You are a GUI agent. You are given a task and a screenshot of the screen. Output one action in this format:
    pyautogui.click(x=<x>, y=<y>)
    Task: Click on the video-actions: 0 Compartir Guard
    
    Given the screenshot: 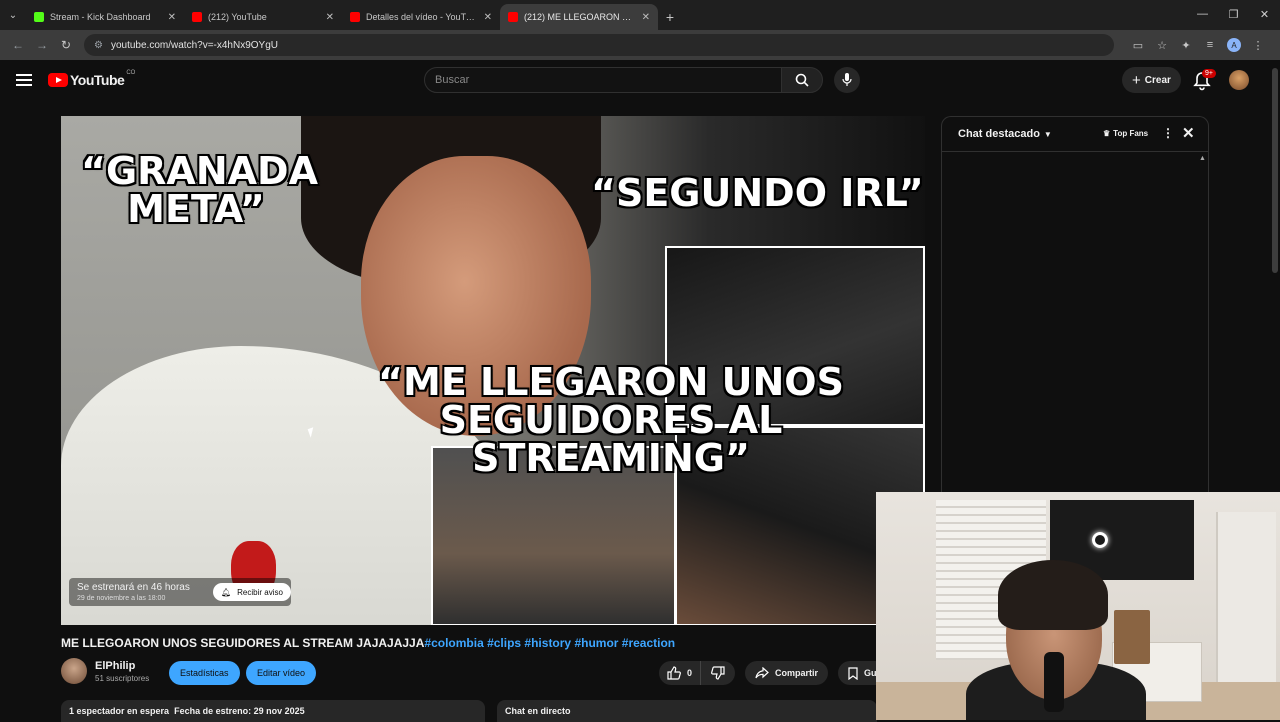 What is the action you would take?
    pyautogui.click(x=780, y=673)
    